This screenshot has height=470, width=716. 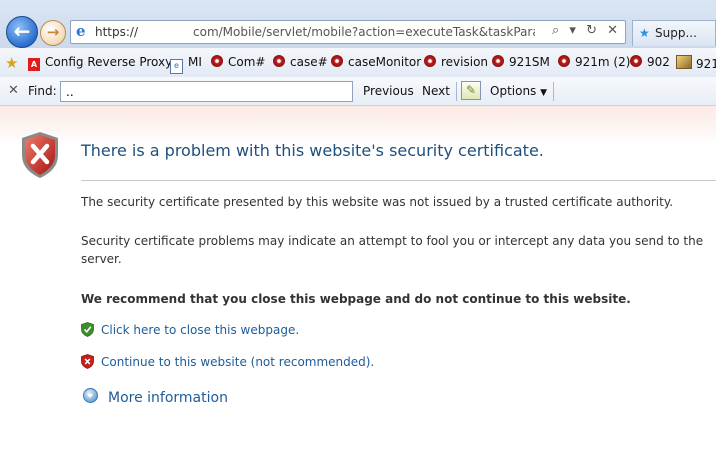 What do you see at coordinates (186, 64) in the screenshot?
I see `favorite-mi: e MI` at bounding box center [186, 64].